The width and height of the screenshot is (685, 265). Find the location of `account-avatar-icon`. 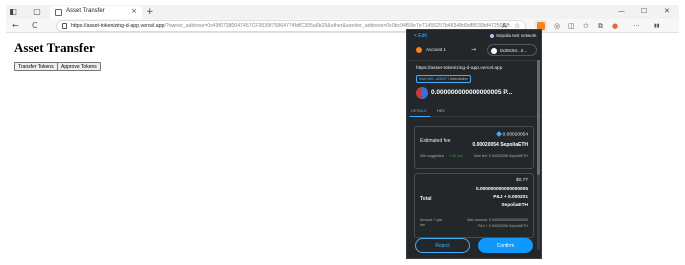

account-avatar-icon is located at coordinates (419, 50).